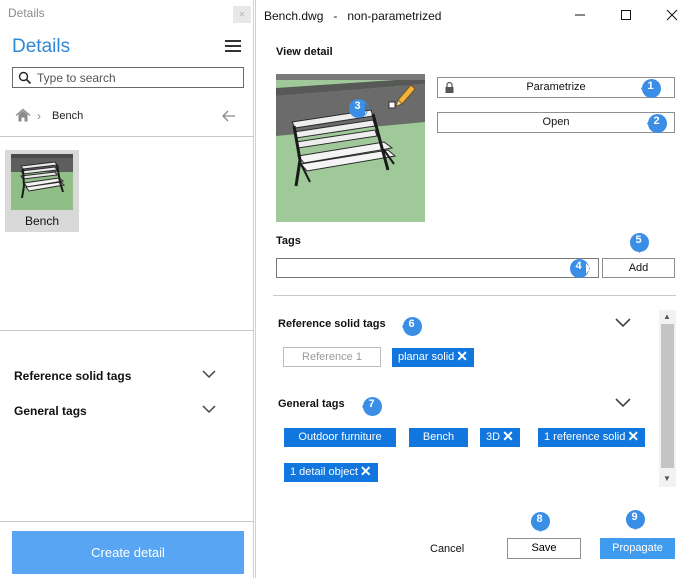 The height and width of the screenshot is (578, 694). What do you see at coordinates (447, 549) in the screenshot?
I see `cancel-button: Cancel` at bounding box center [447, 549].